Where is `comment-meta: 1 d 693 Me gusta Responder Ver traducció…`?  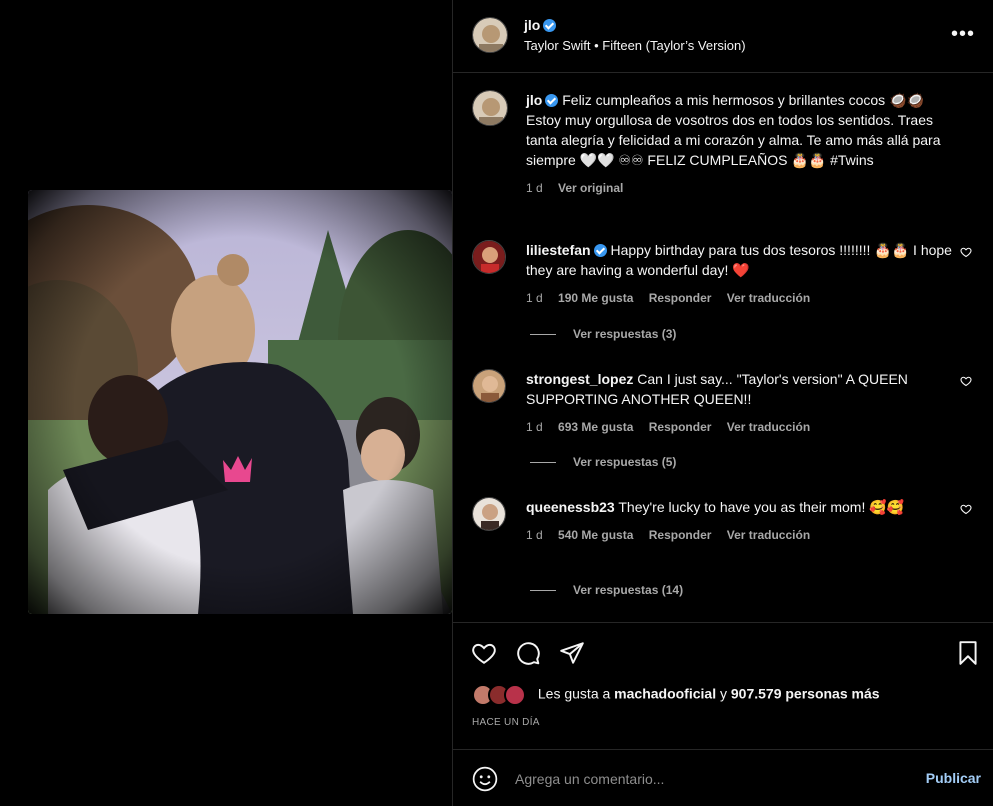 comment-meta: 1 d 693 Me gusta Responder Ver traducció… is located at coordinates (741, 427).